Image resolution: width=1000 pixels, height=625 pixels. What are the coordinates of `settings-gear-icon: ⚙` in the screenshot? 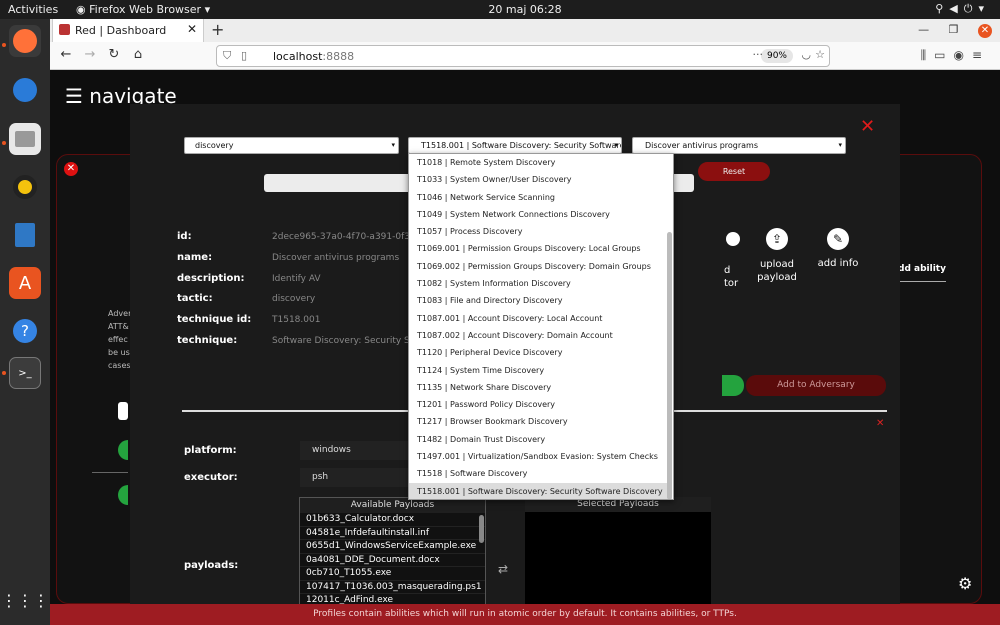 It's located at (965, 583).